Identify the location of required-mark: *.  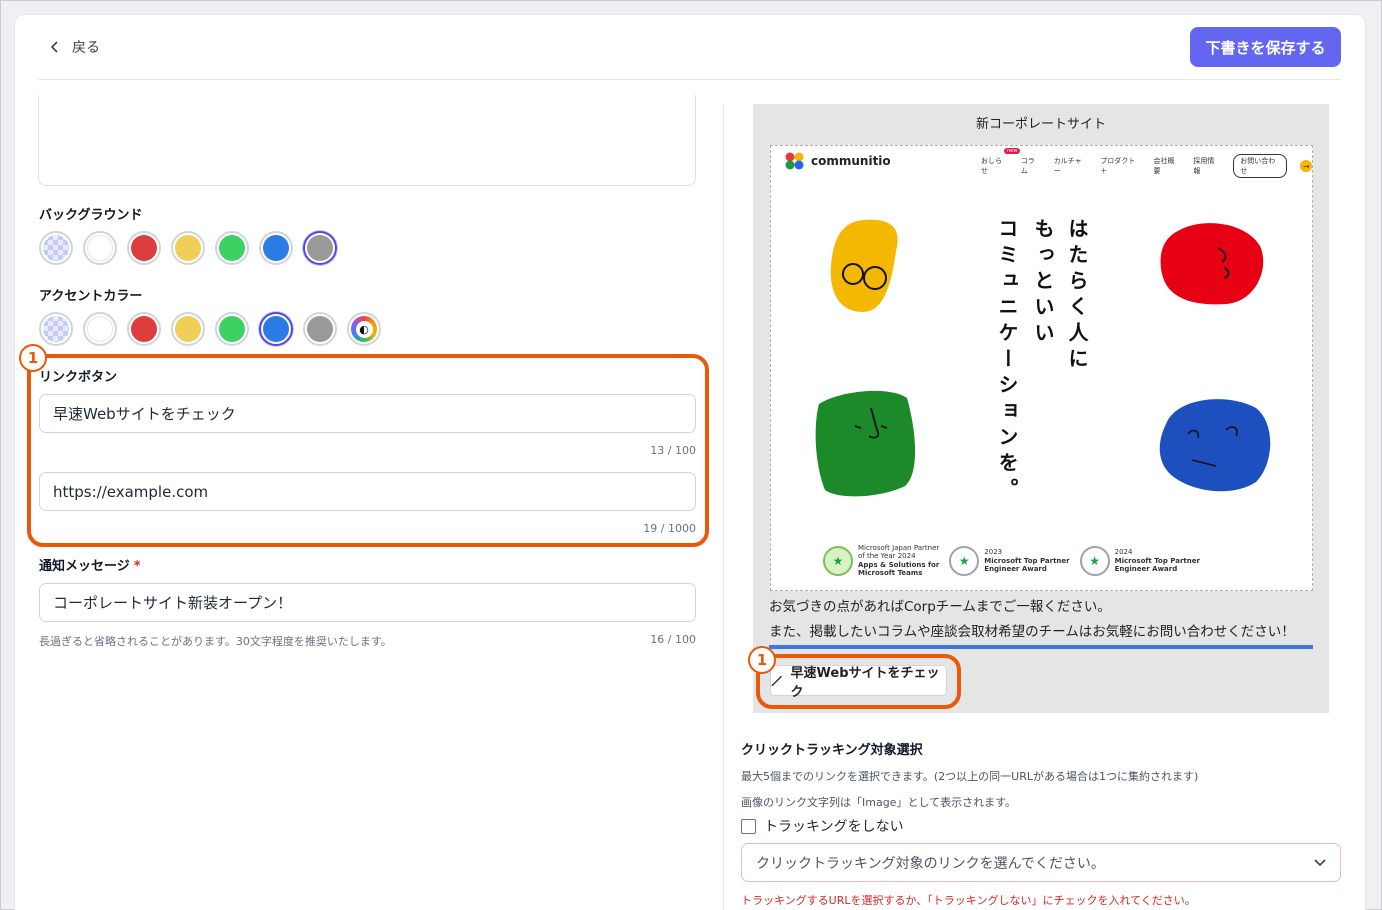
(137, 566).